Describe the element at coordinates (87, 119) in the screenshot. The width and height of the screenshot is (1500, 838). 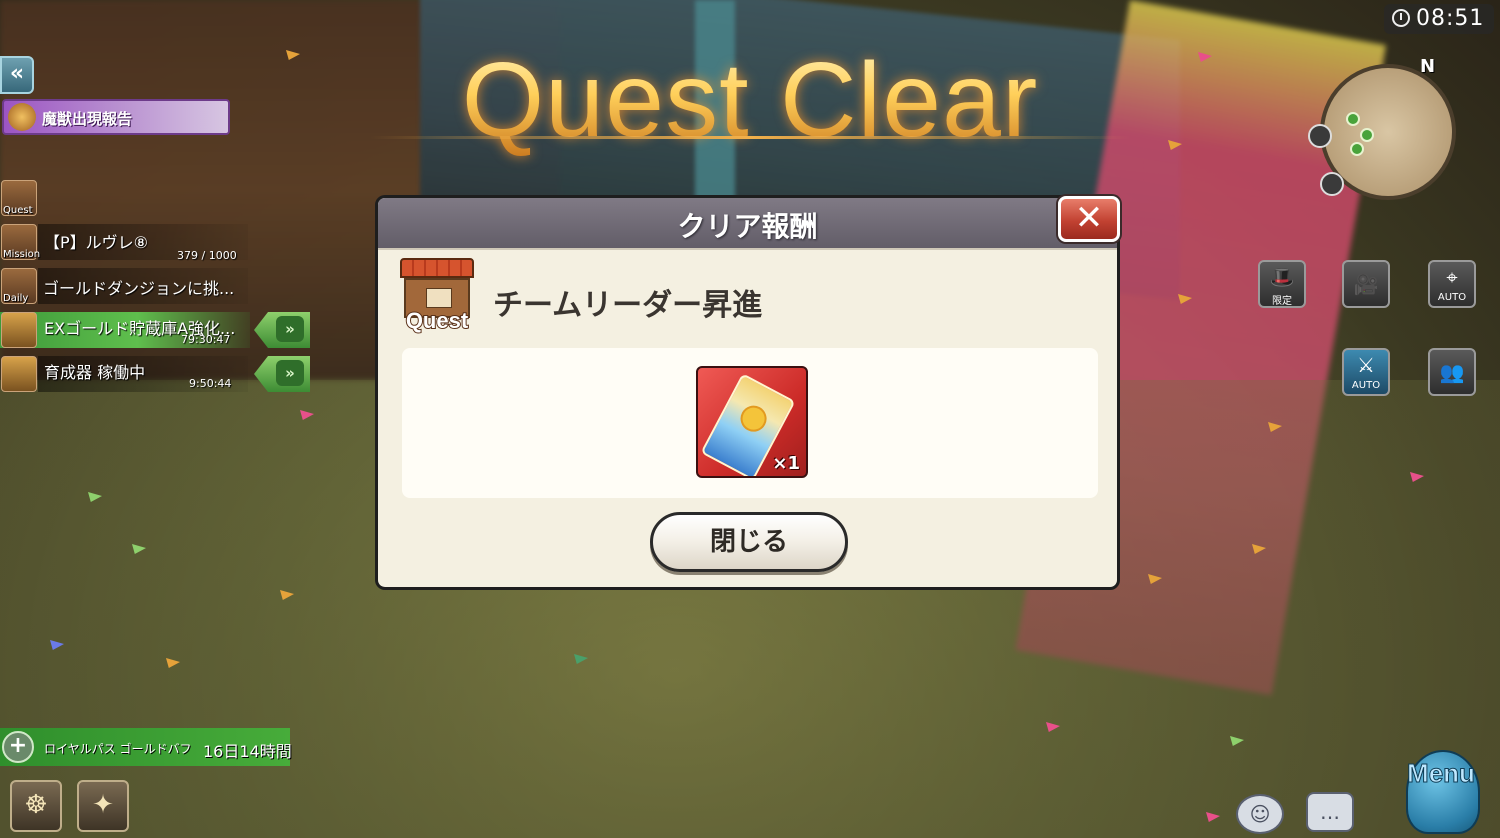
I see `boss-notice-label: 魔獣出現報告` at that location.